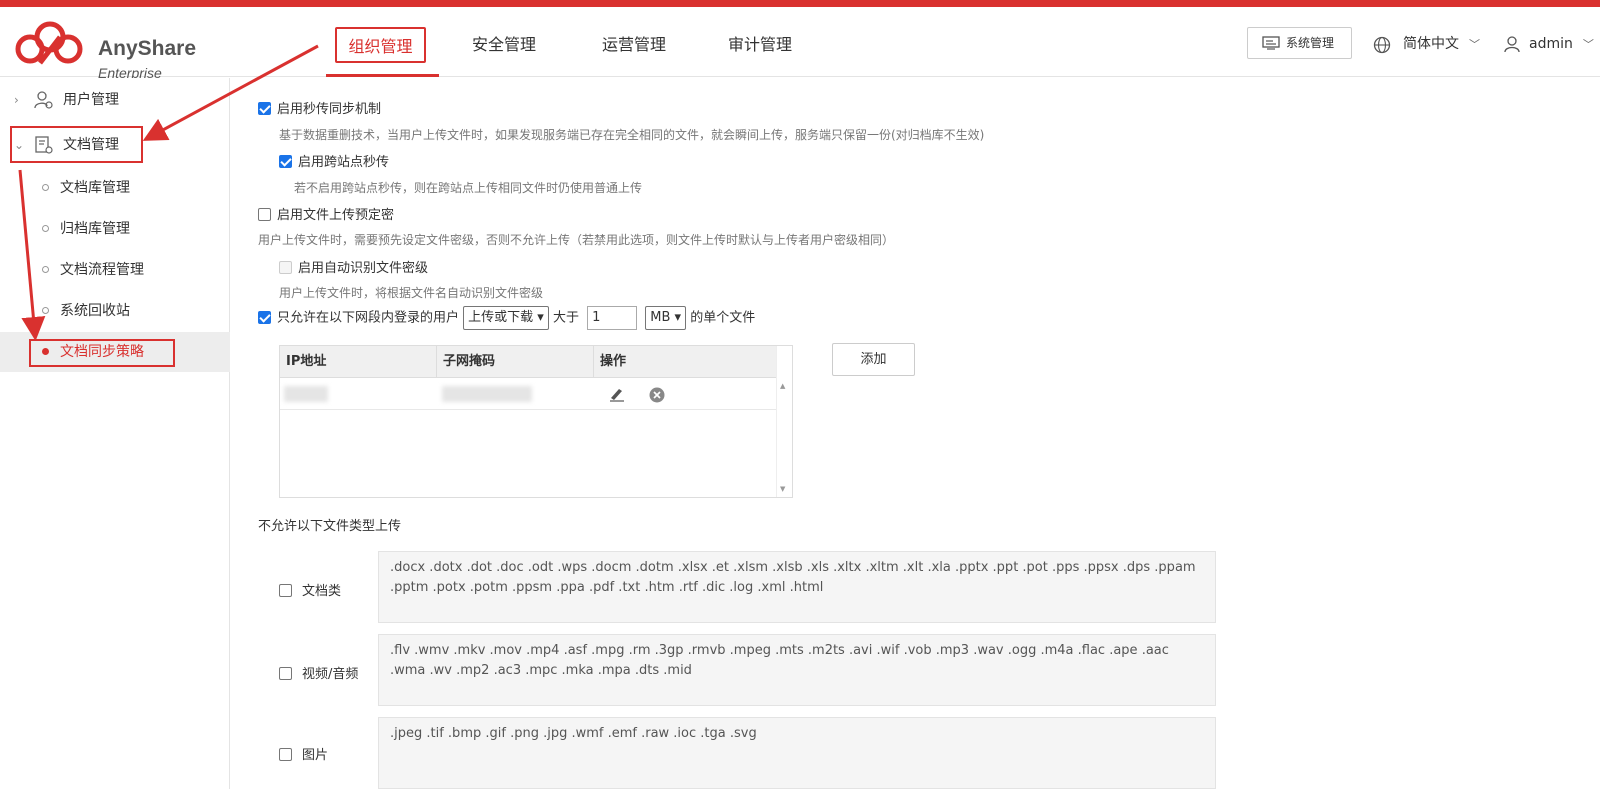 The width and height of the screenshot is (1600, 789). Describe the element at coordinates (660, 317) in the screenshot. I see `size-unit-value: MB` at that location.